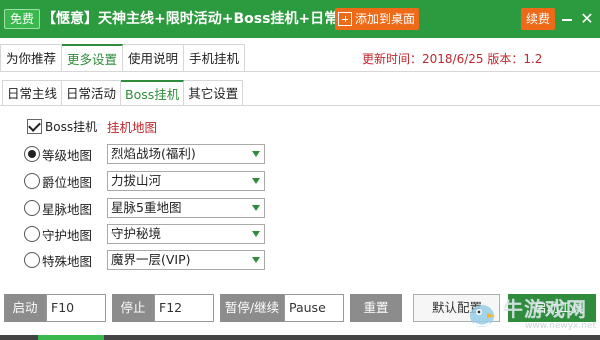  Describe the element at coordinates (314, 308) in the screenshot. I see `pause-hotkey-input: Pause` at that location.